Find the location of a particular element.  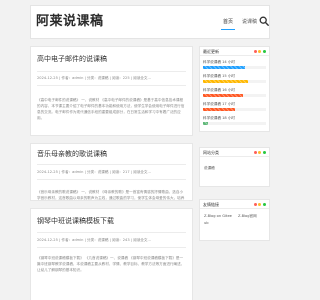

site-header: 阿莱说课稿 首页 说课稿 is located at coordinates (150, 22).